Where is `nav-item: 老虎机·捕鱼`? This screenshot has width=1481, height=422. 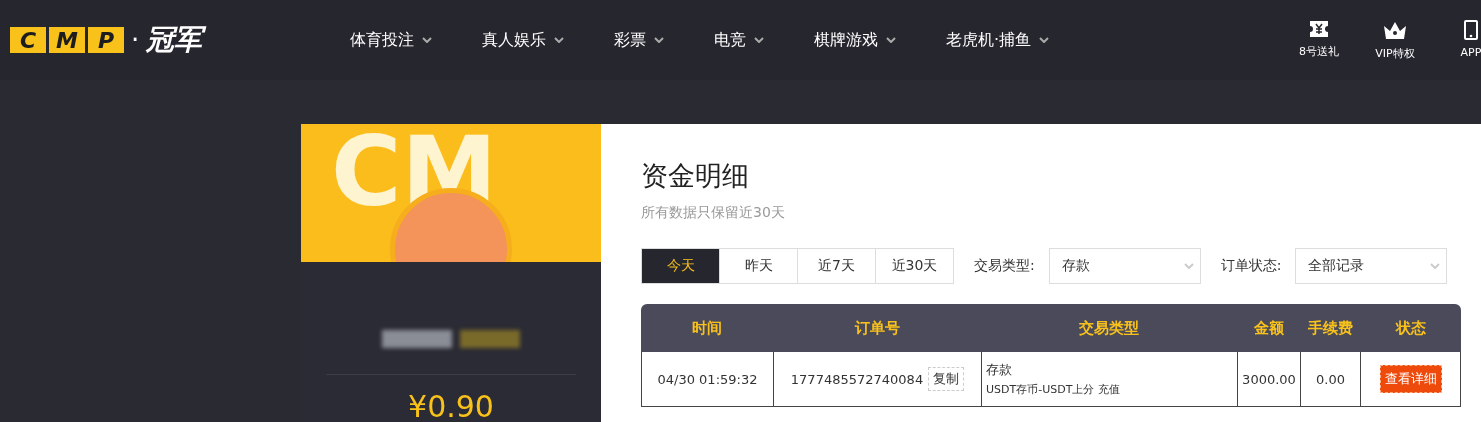 nav-item: 老虎机·捕鱼 is located at coordinates (1023, 40).